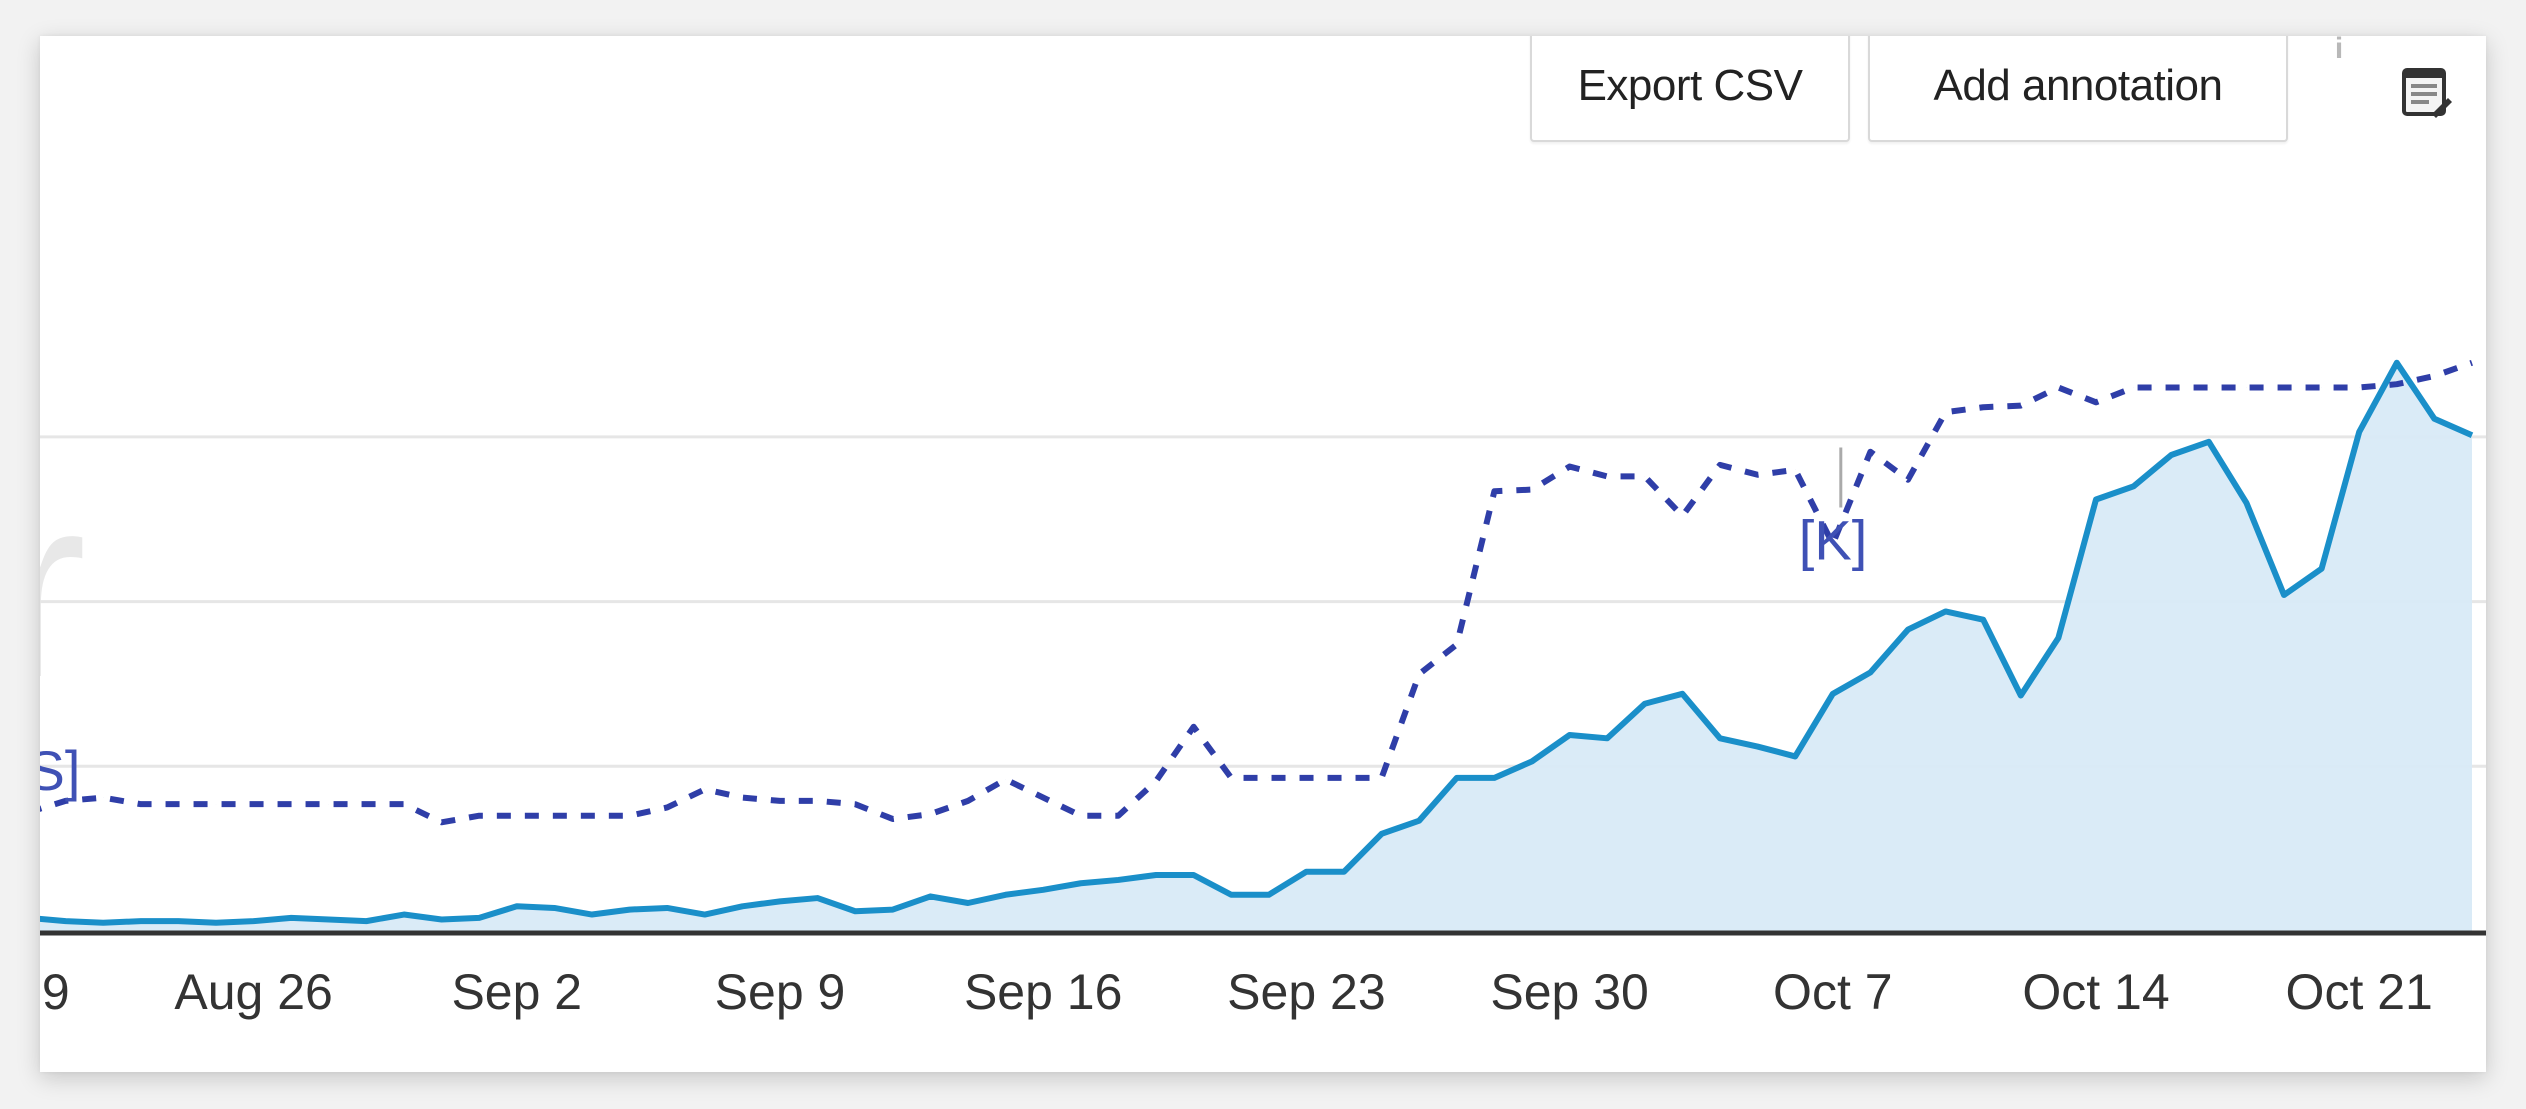  Describe the element at coordinates (1043, 992) in the screenshot. I see `x-tick-label: Sep 16` at that location.